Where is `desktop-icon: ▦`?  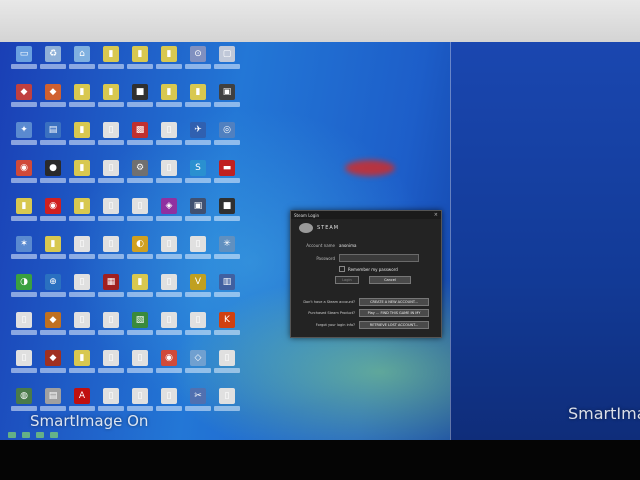
desktop-icon: ▦ is located at coordinates (111, 293).